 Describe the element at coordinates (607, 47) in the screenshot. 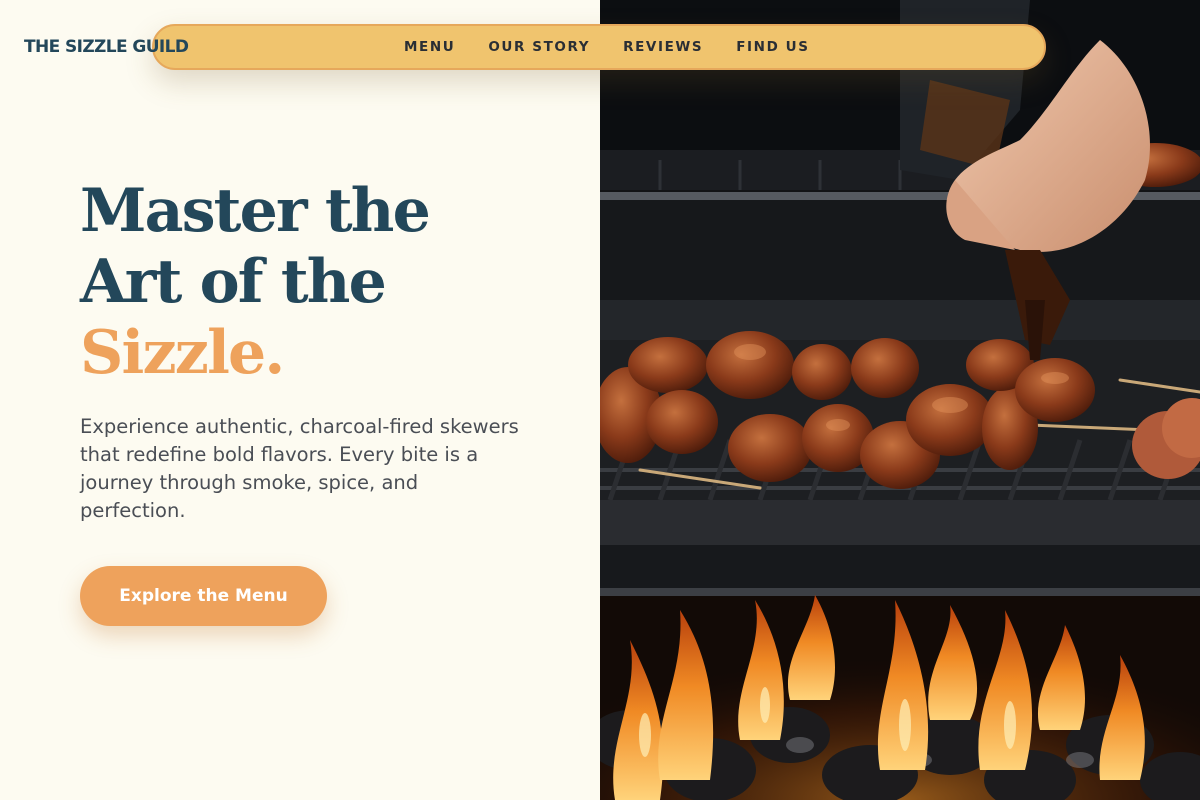

I see `nav-links: MENU OUR STORY REVIEWS FIND US` at that location.